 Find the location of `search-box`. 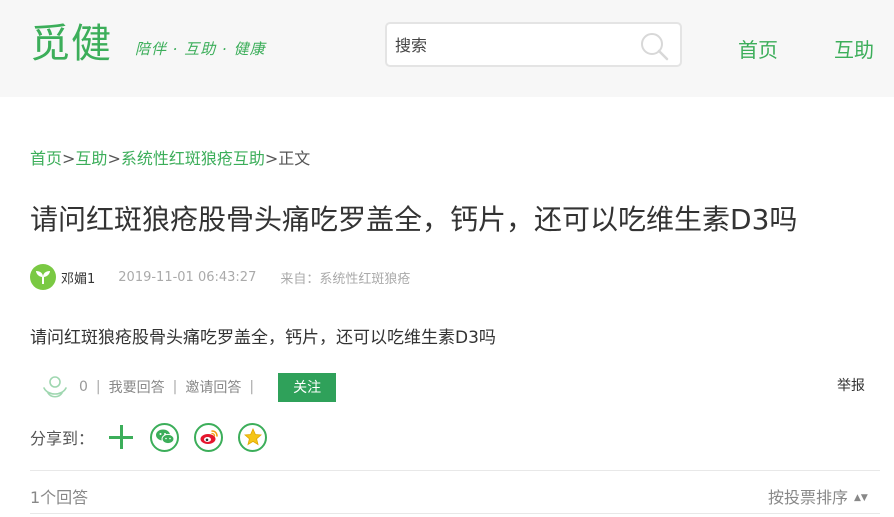

search-box is located at coordinates (533, 44).